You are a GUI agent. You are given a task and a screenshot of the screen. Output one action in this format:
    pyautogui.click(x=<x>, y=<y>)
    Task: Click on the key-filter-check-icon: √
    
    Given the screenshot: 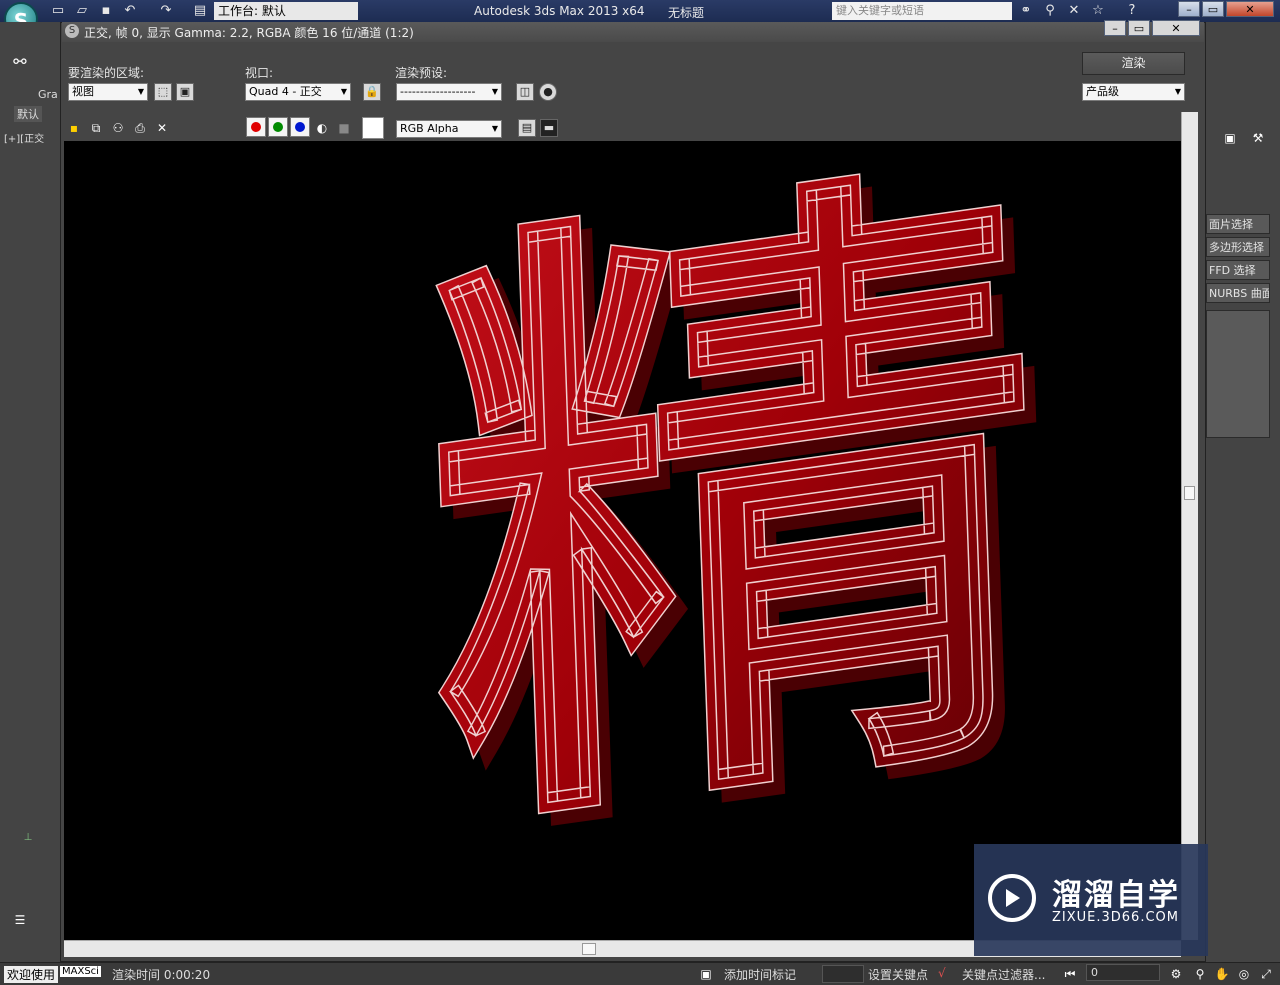 What is the action you would take?
    pyautogui.click(x=942, y=973)
    